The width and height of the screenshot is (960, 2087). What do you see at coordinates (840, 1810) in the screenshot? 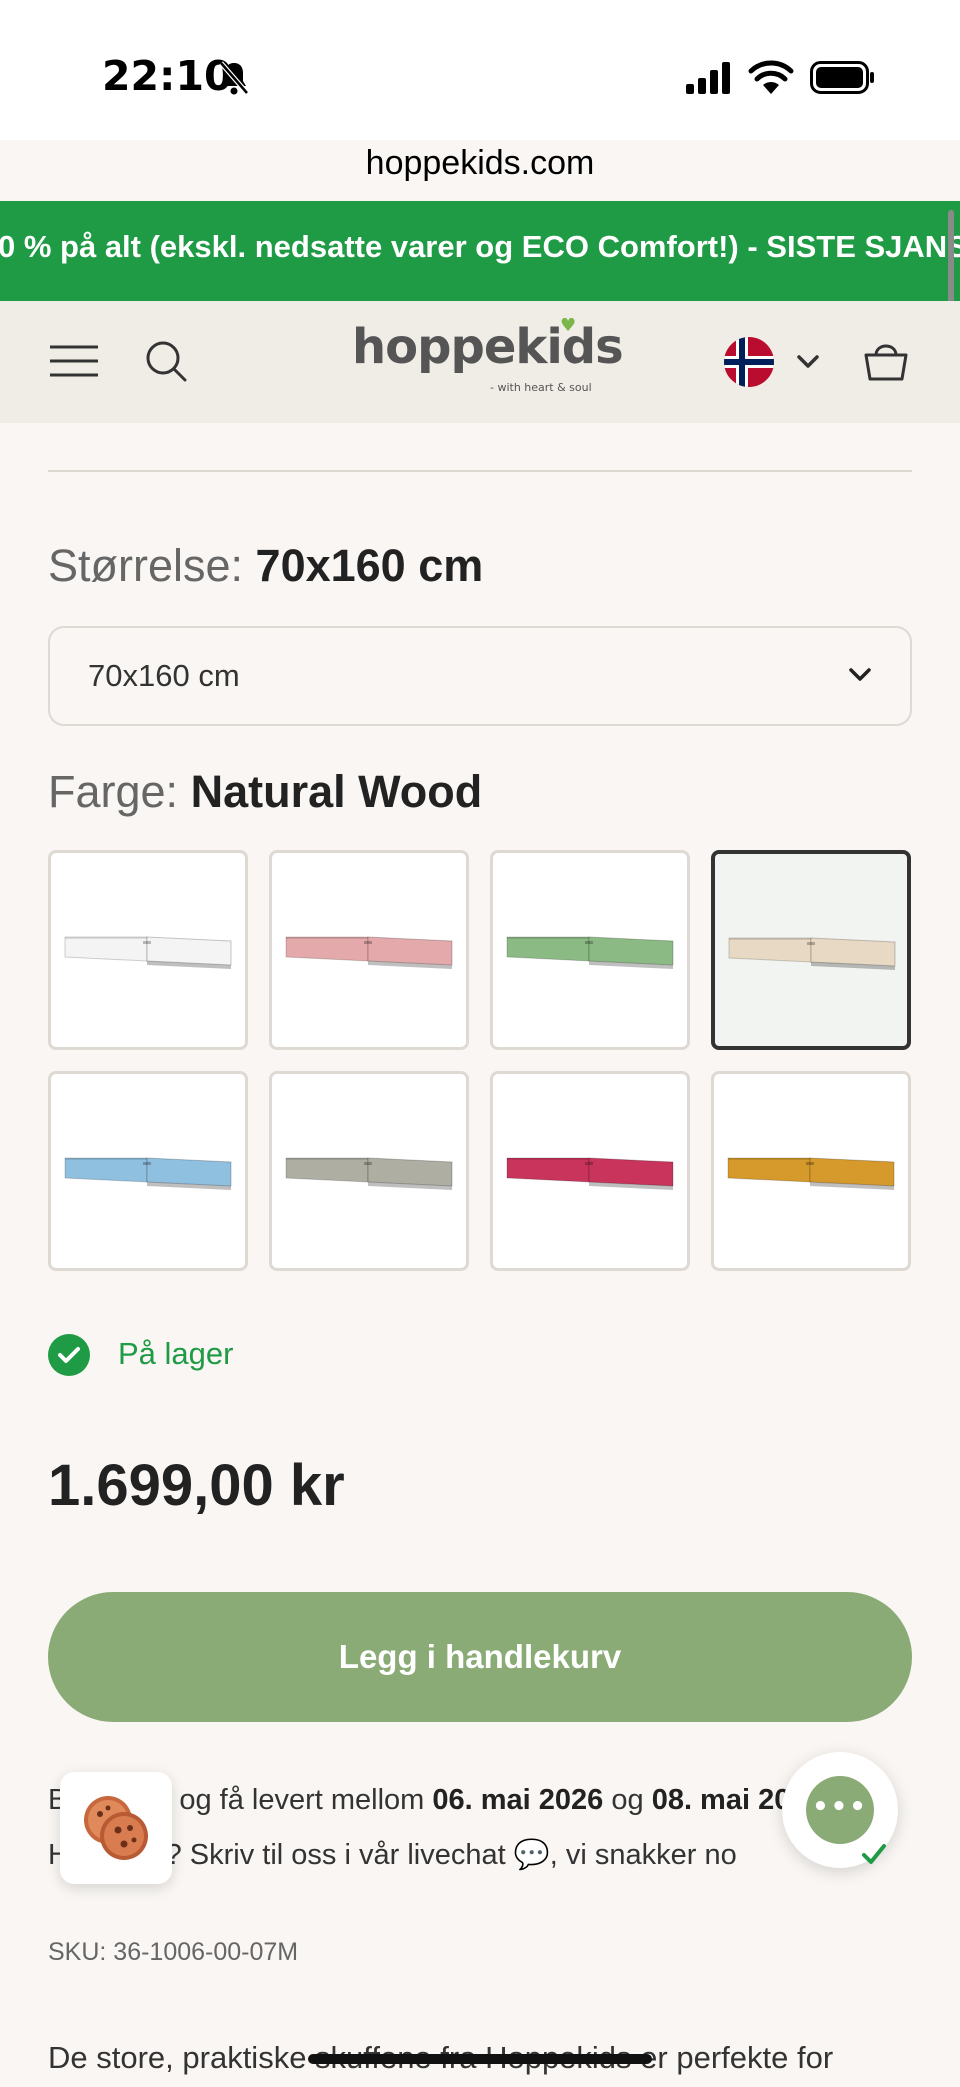
I see `chat-bubble-icon: •••` at bounding box center [840, 1810].